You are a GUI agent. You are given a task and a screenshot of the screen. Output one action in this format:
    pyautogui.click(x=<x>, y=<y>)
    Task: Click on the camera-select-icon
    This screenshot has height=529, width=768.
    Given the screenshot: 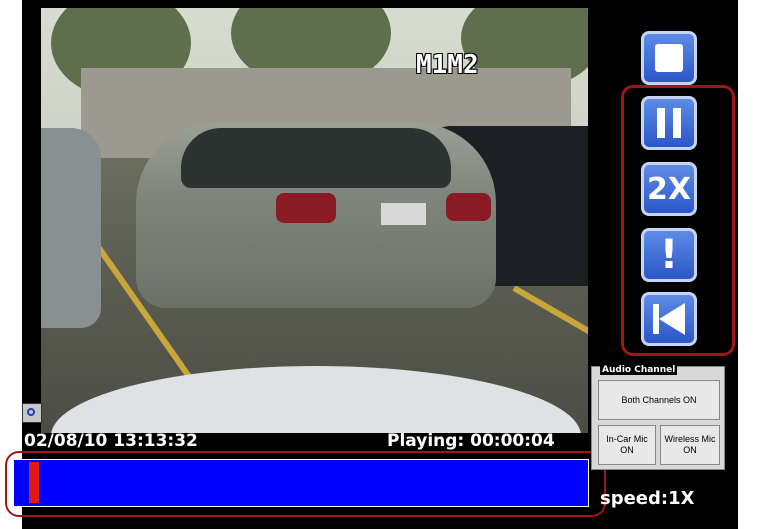 What is the action you would take?
    pyautogui.click(x=32, y=413)
    